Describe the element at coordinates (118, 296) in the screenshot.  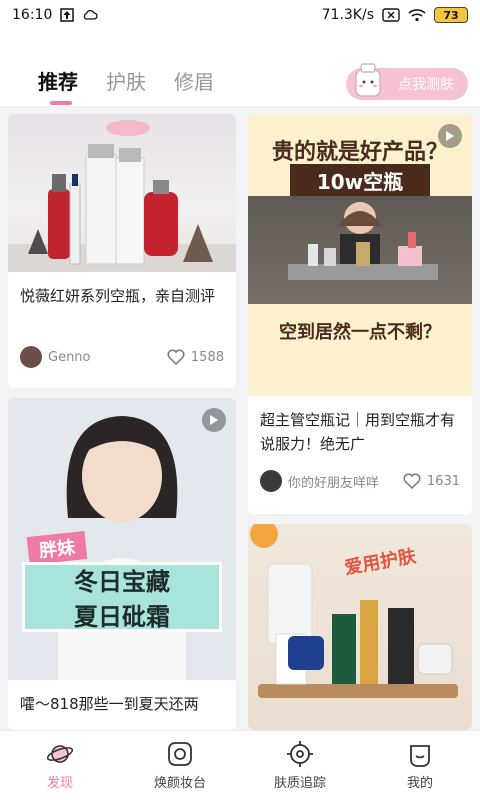
I see `card-title: 悦薇红妍系列空瓶，亲自测评` at that location.